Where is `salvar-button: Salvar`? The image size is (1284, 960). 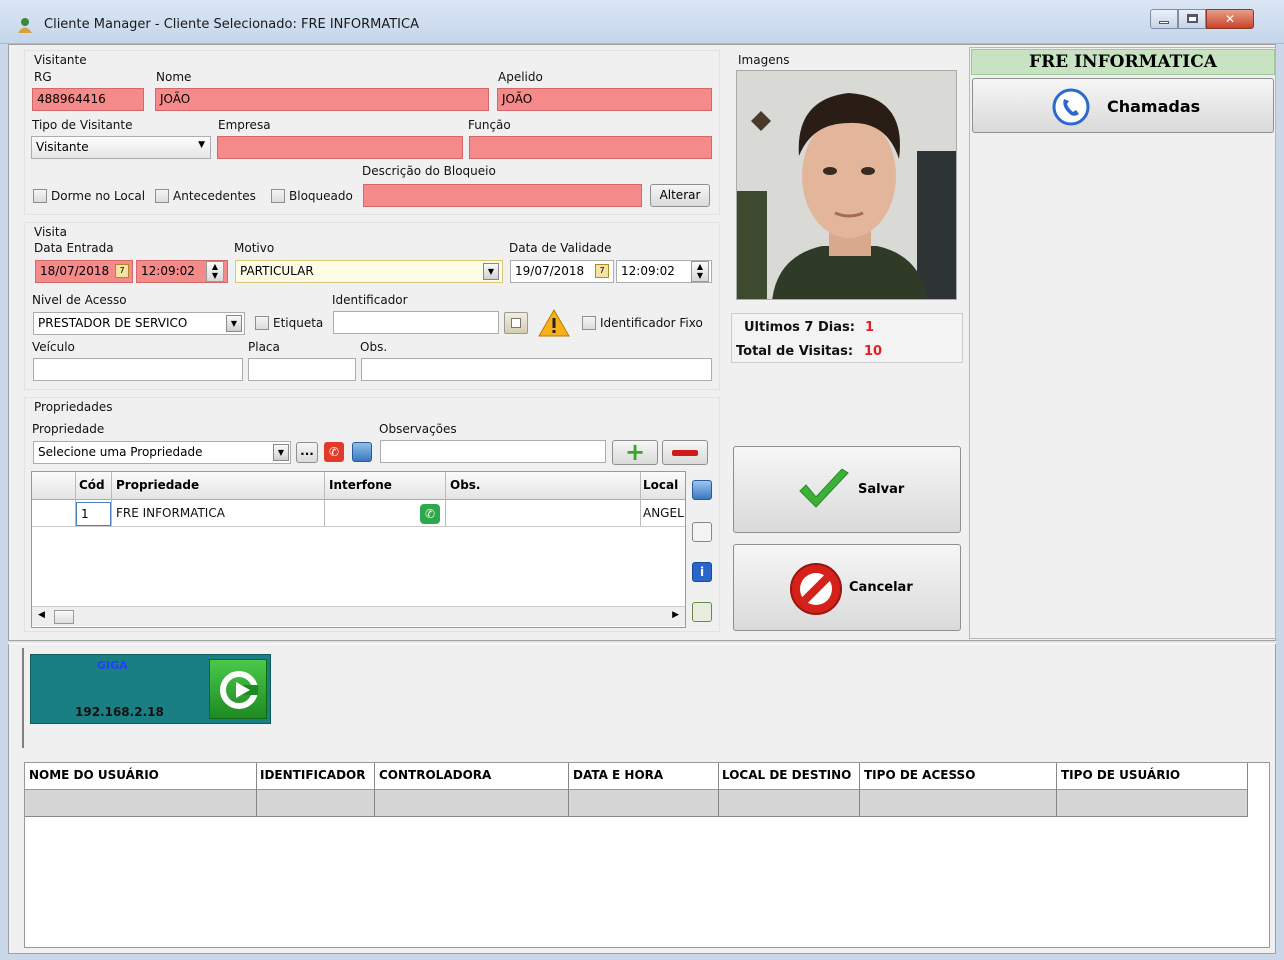
salvar-button: Salvar is located at coordinates (847, 489).